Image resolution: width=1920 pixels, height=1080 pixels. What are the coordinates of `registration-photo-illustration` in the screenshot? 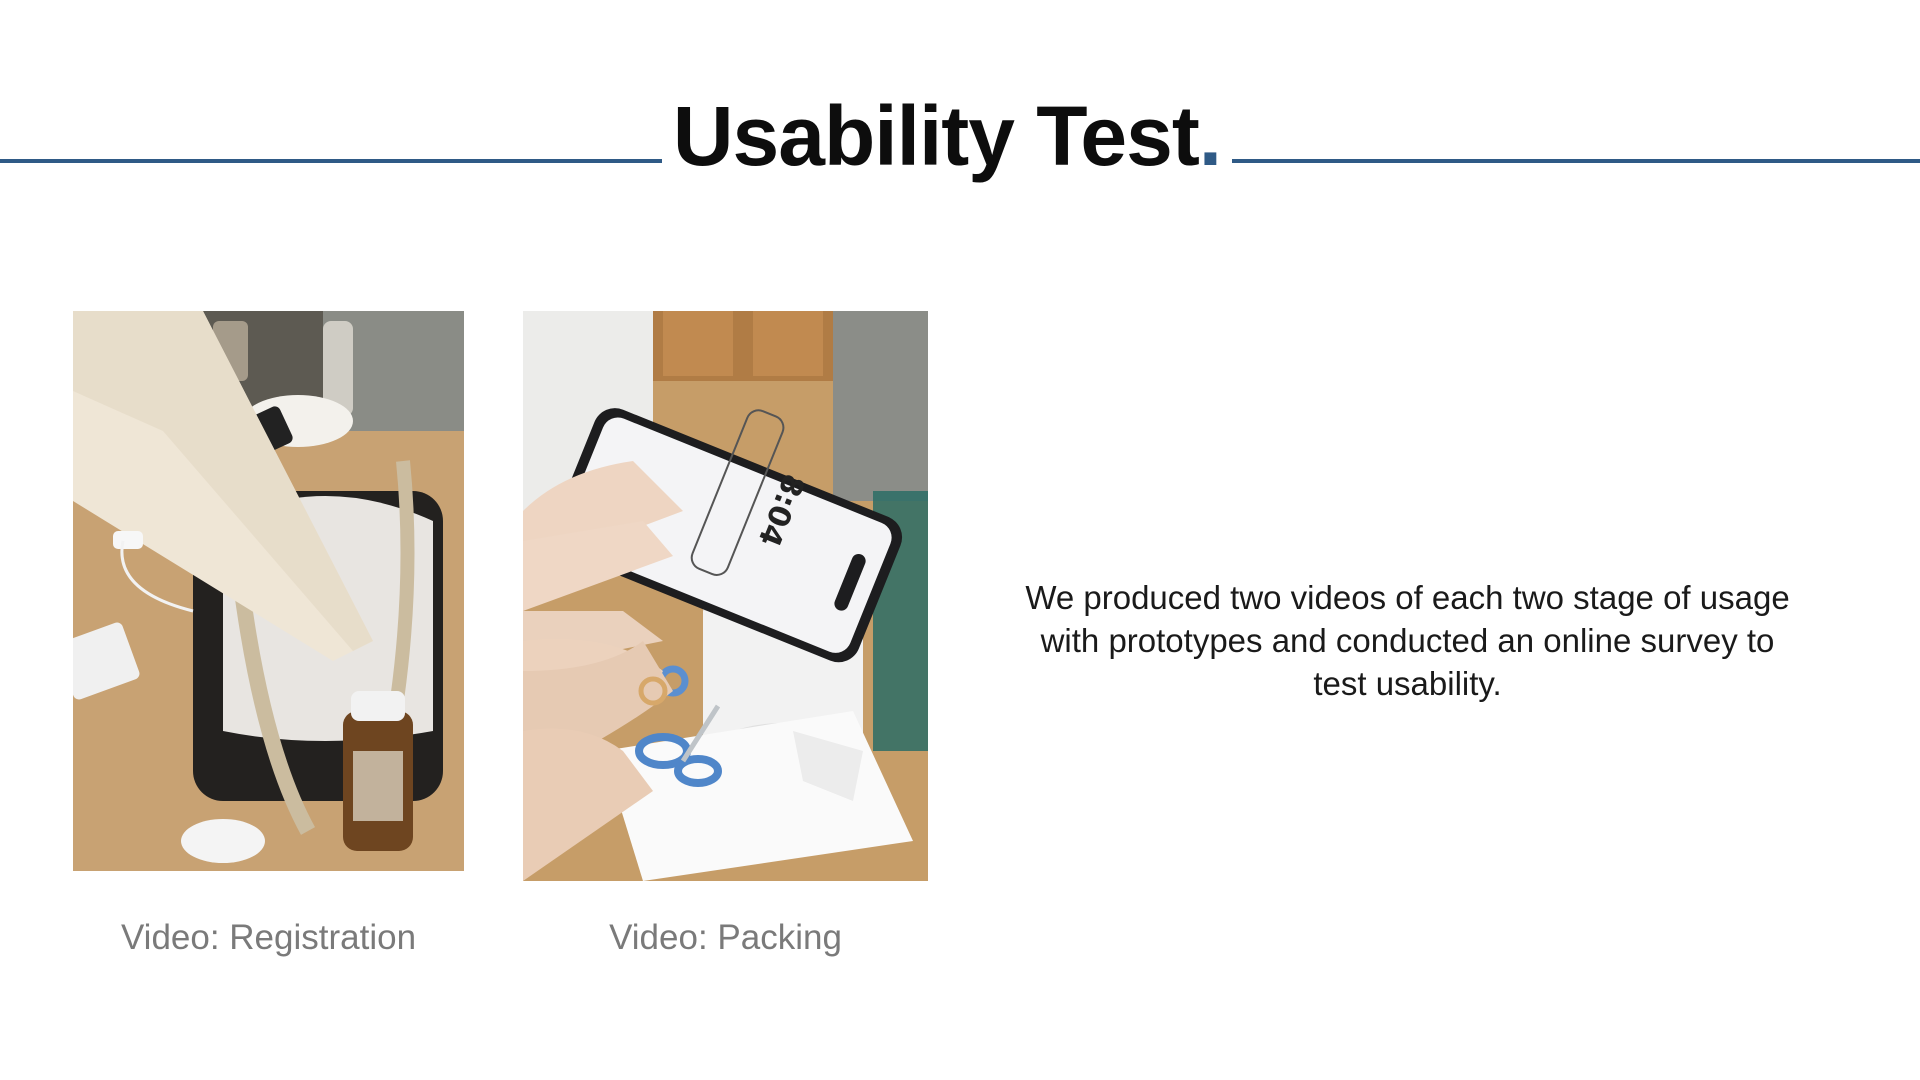 It's located at (268, 591).